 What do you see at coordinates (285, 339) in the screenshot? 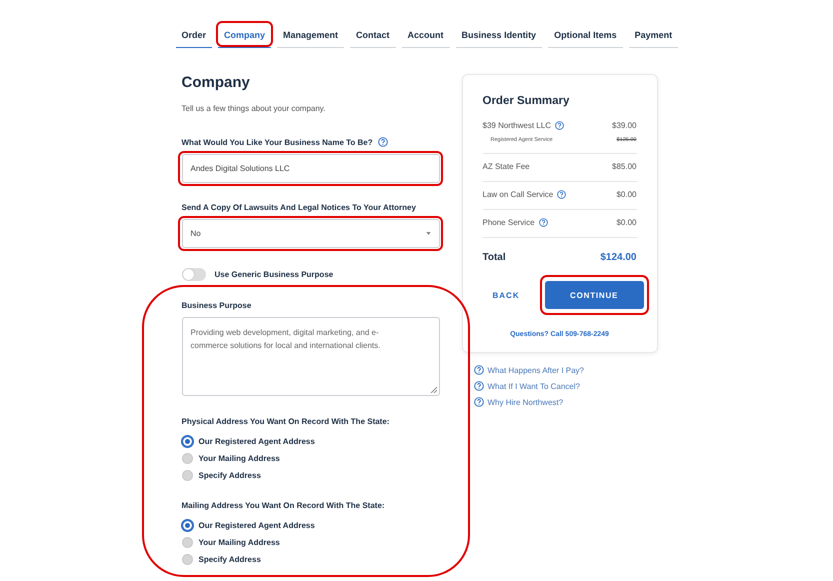
I see `text-area-value: Providing web development, digital marketing, and e-commerce solutions for local and international clients.` at bounding box center [285, 339].